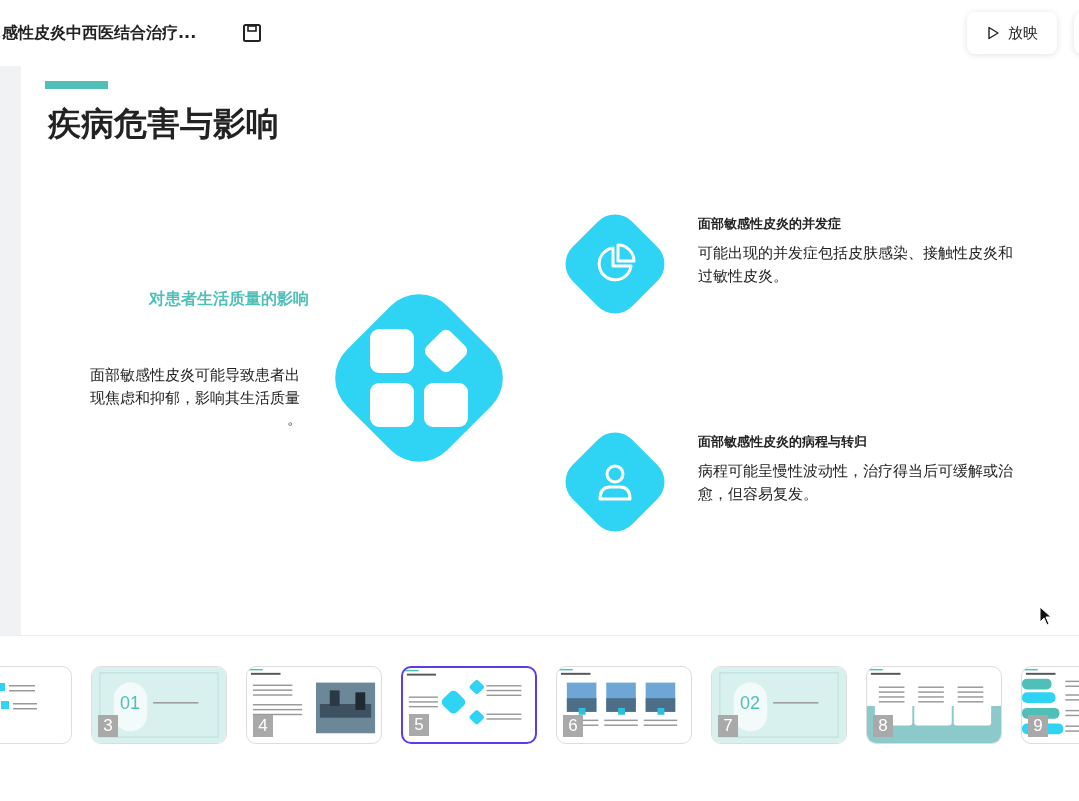  I want to click on point-text: 病程可能呈慢性波动性，治疗得当后可缓解或治愈，但容易复发。, so click(856, 483).